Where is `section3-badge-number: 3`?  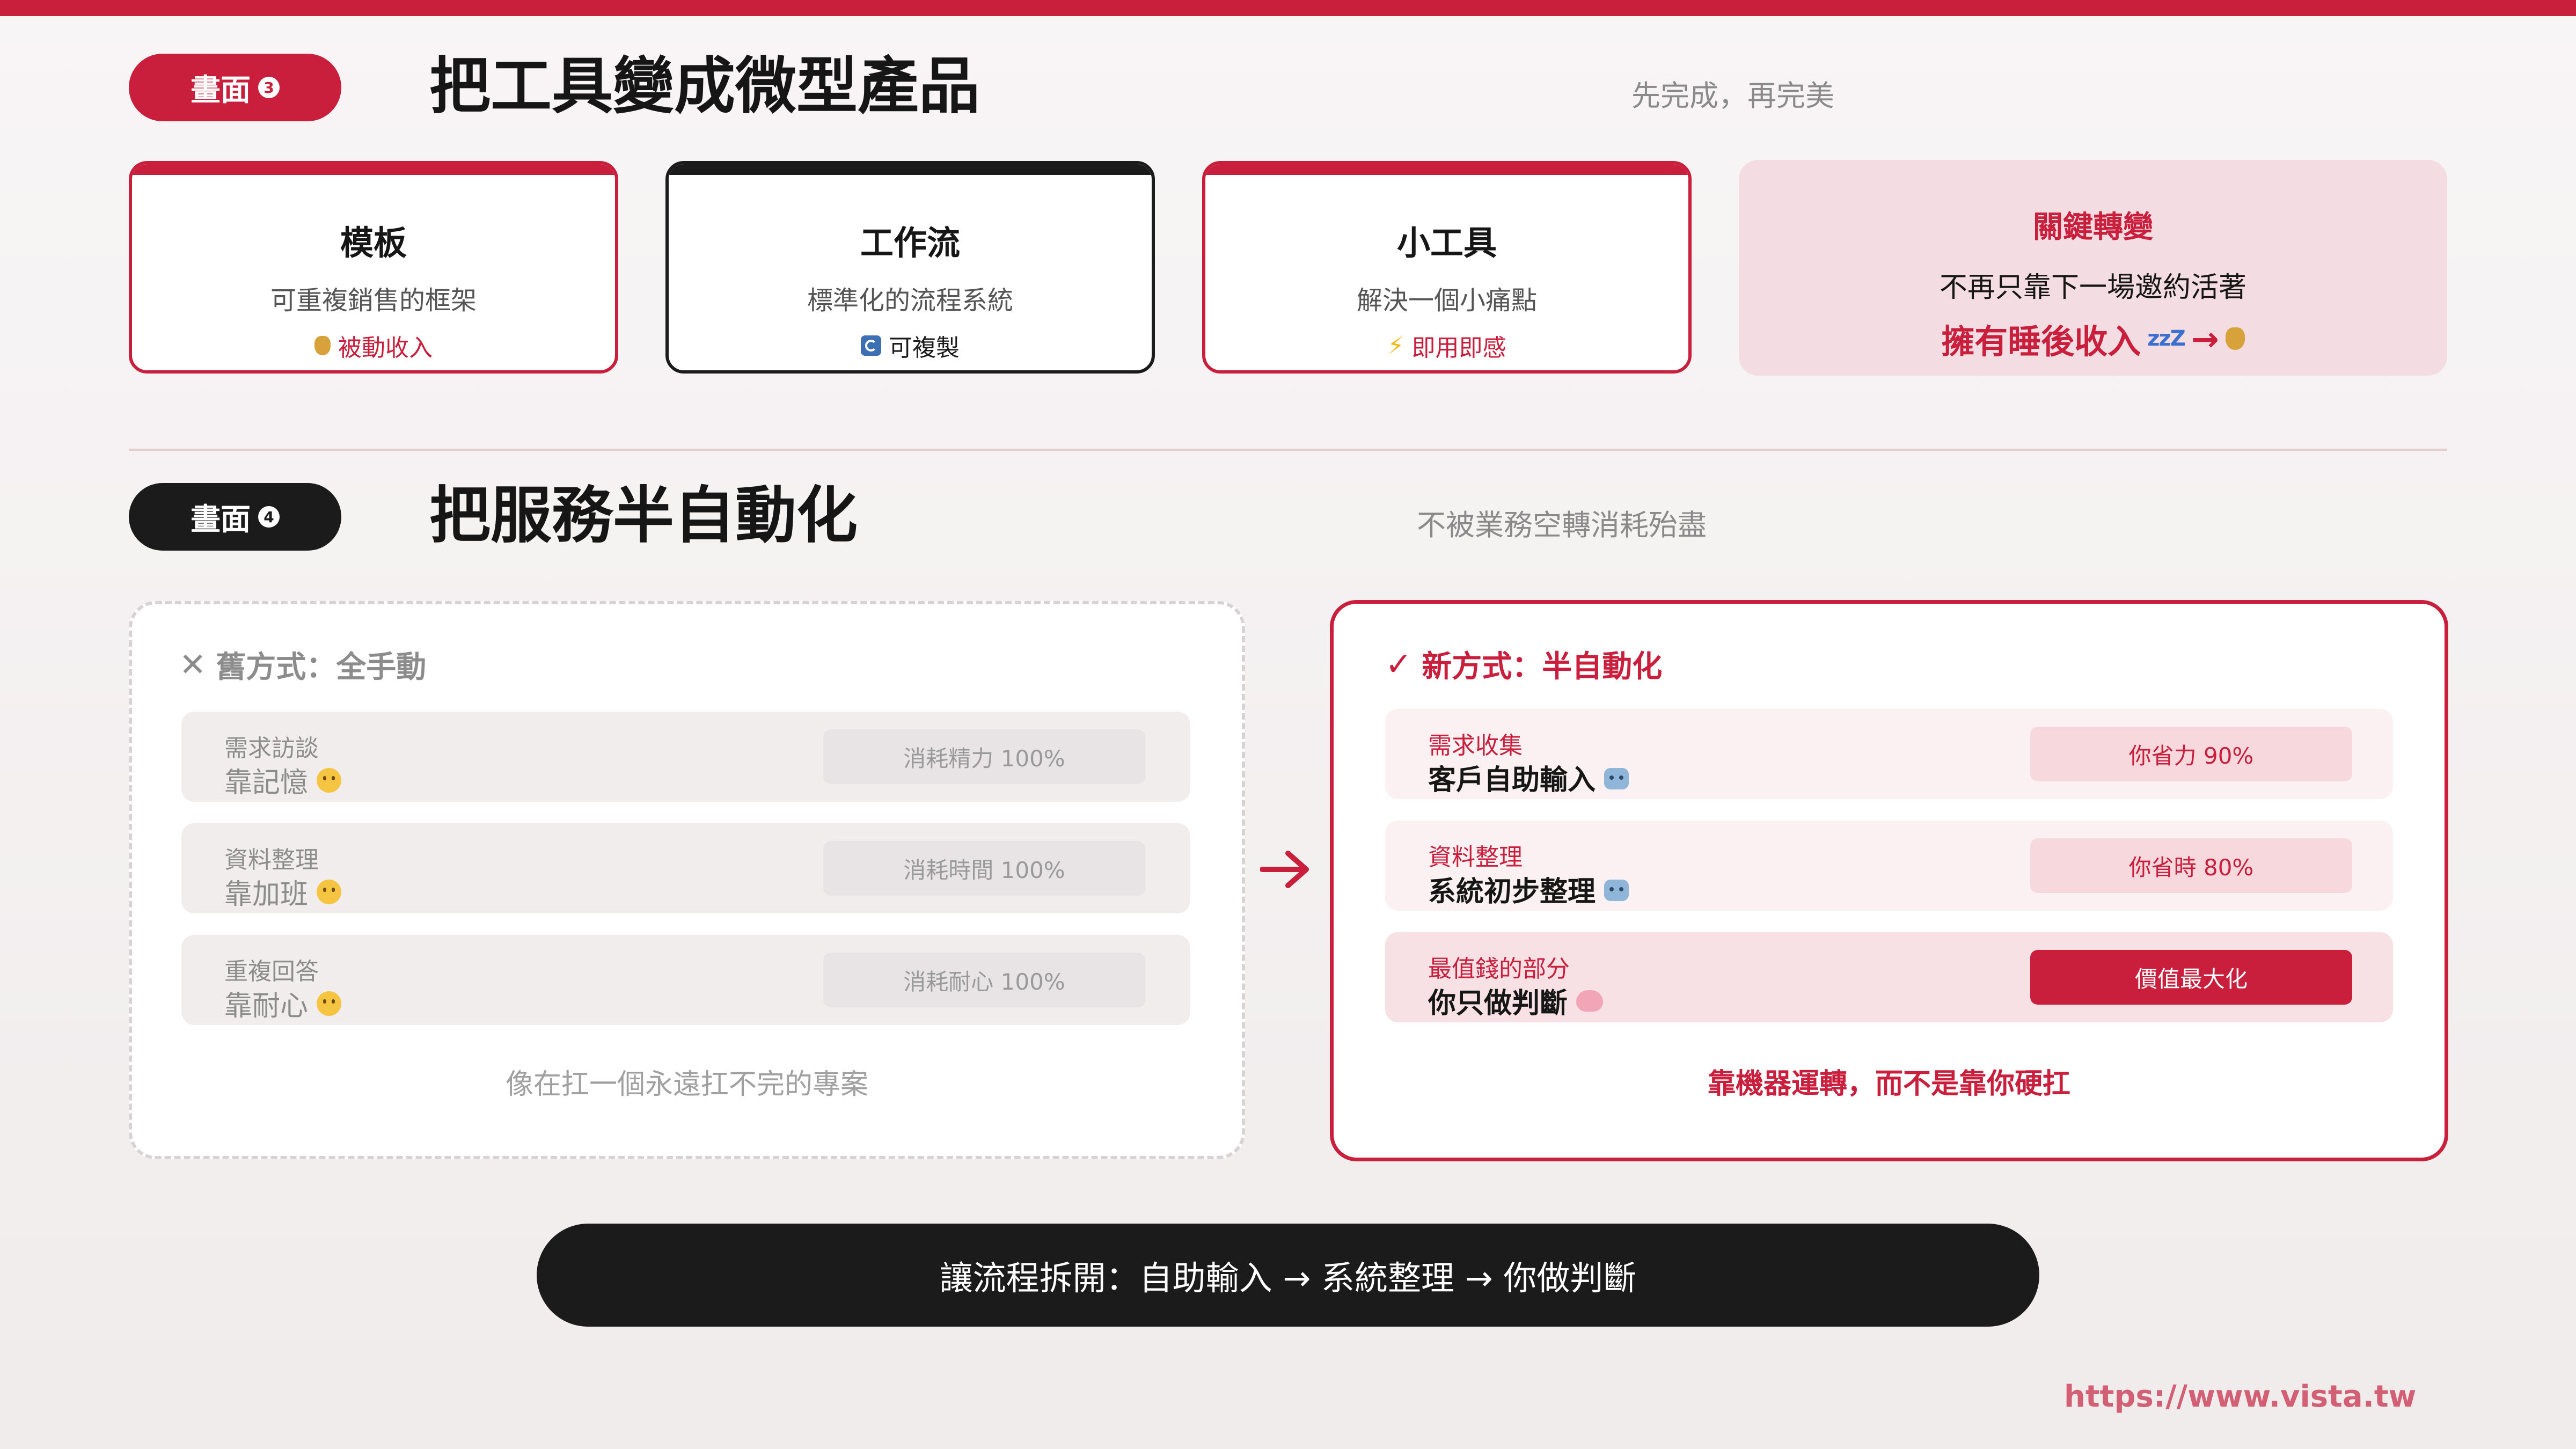
section3-badge-number: 3 is located at coordinates (269, 87).